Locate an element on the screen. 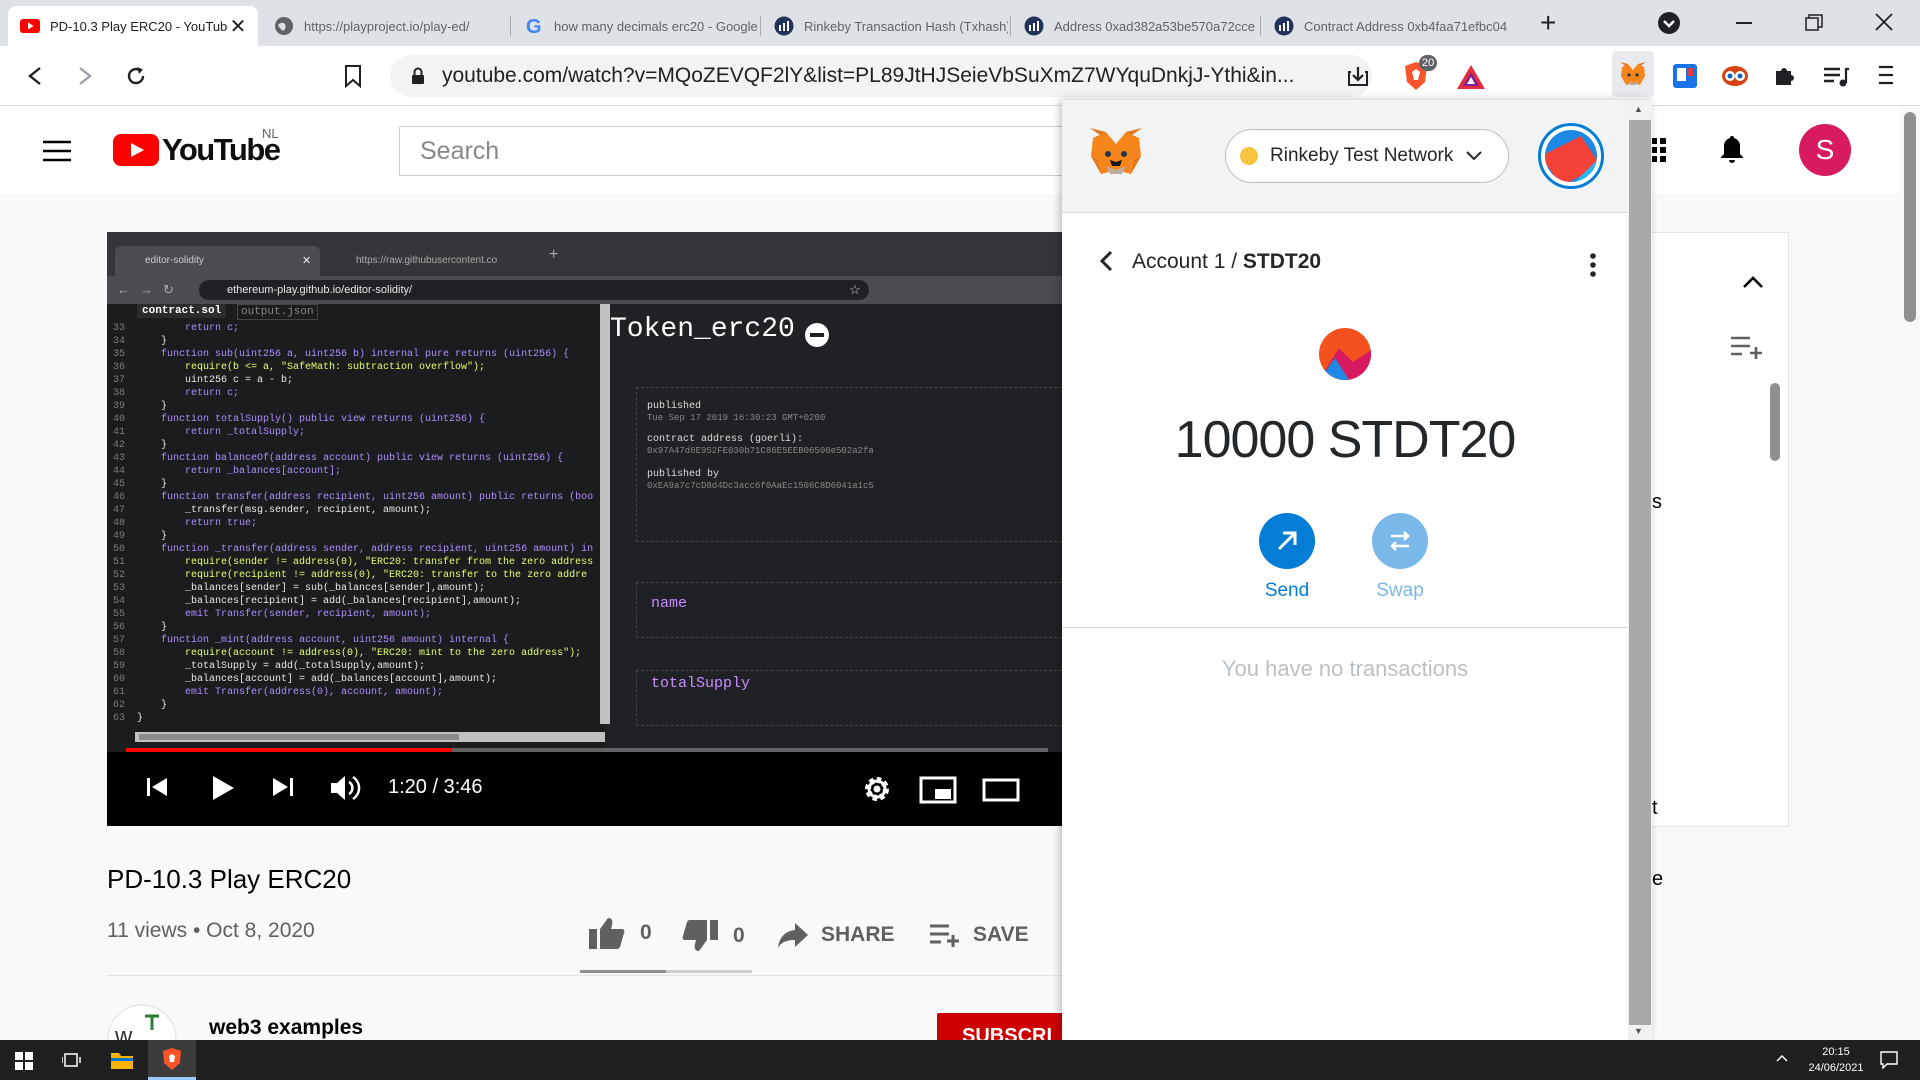 This screenshot has width=1920, height=1080. channel-avatar: w is located at coordinates (142, 1022).